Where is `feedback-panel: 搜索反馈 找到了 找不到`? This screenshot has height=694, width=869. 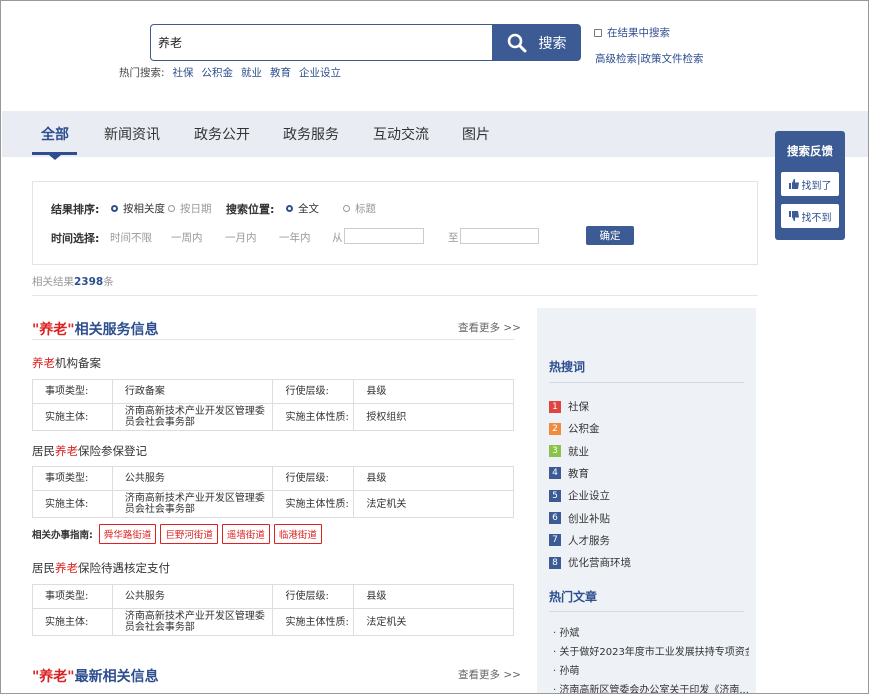 feedback-panel: 搜索反馈 找到了 找不到 is located at coordinates (810, 185).